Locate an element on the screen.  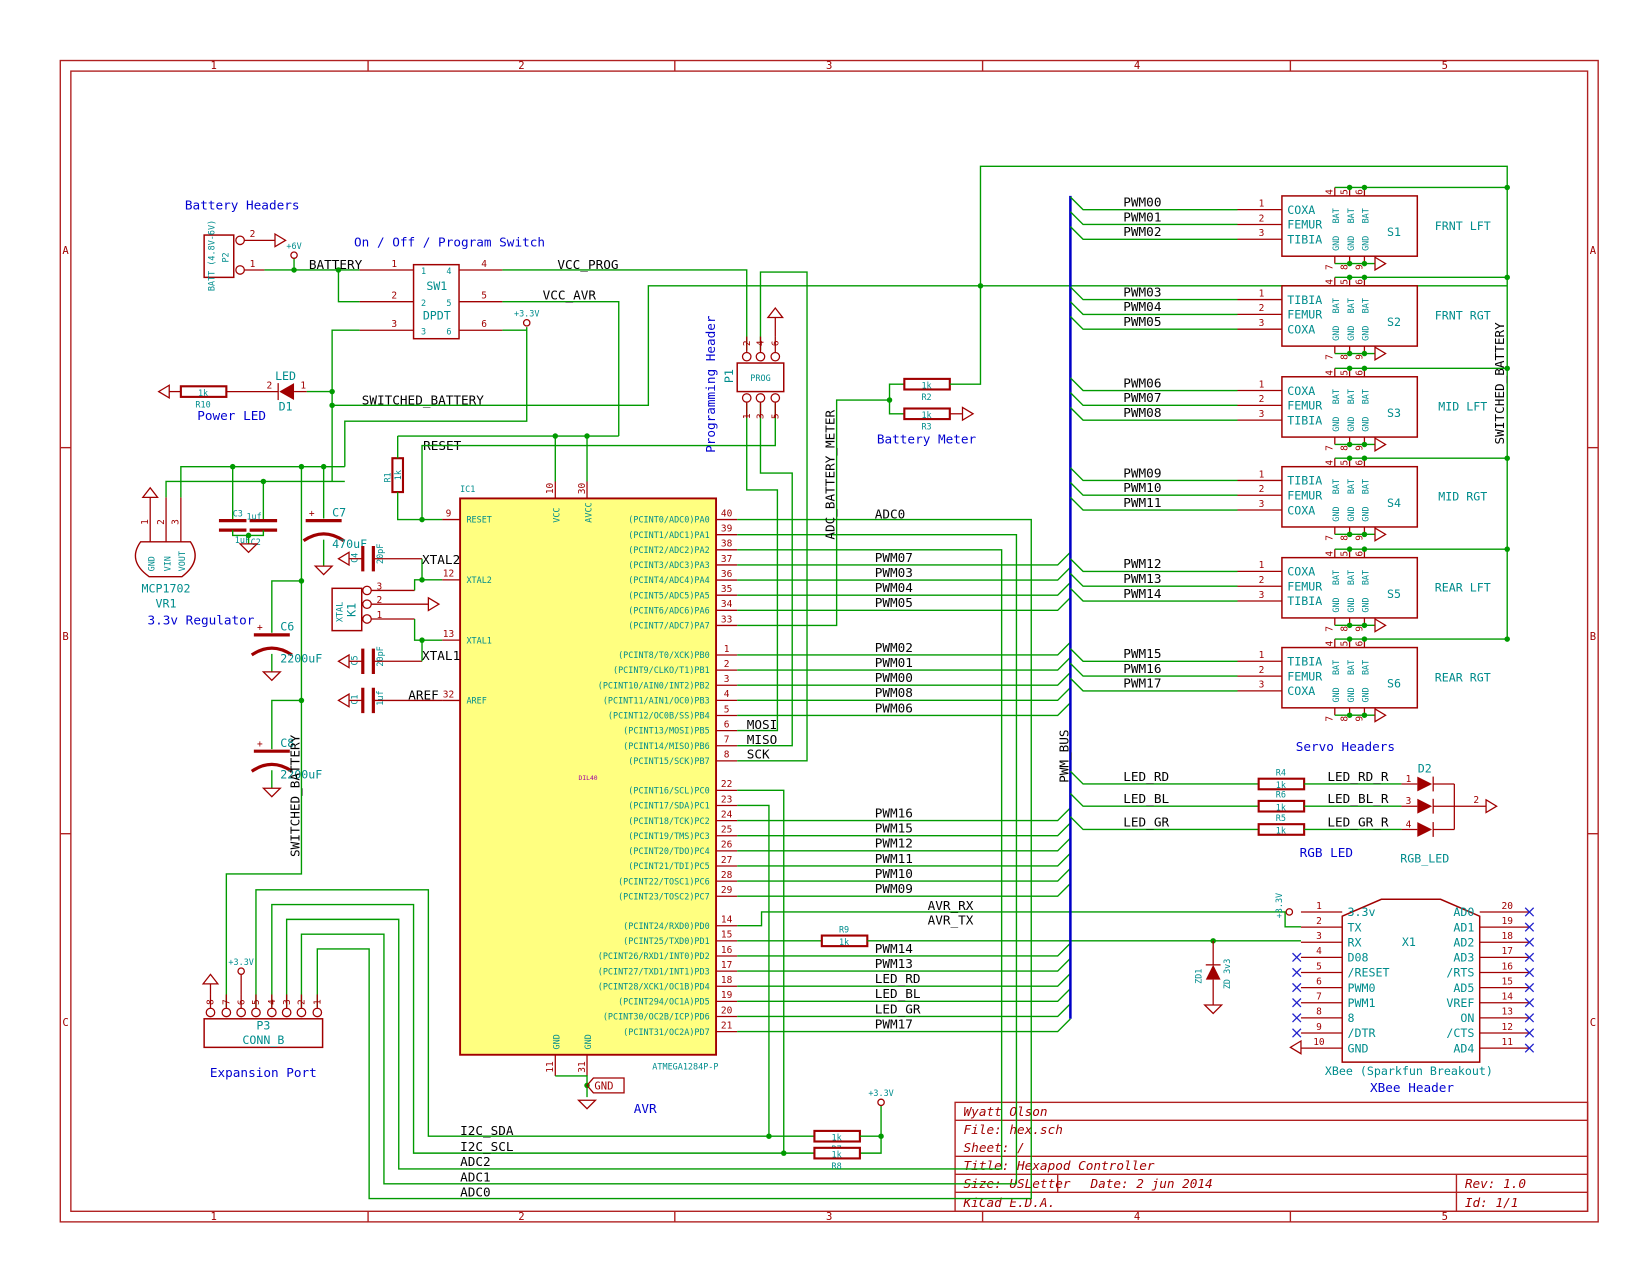
pin-number: 14 is located at coordinates (727, 920).